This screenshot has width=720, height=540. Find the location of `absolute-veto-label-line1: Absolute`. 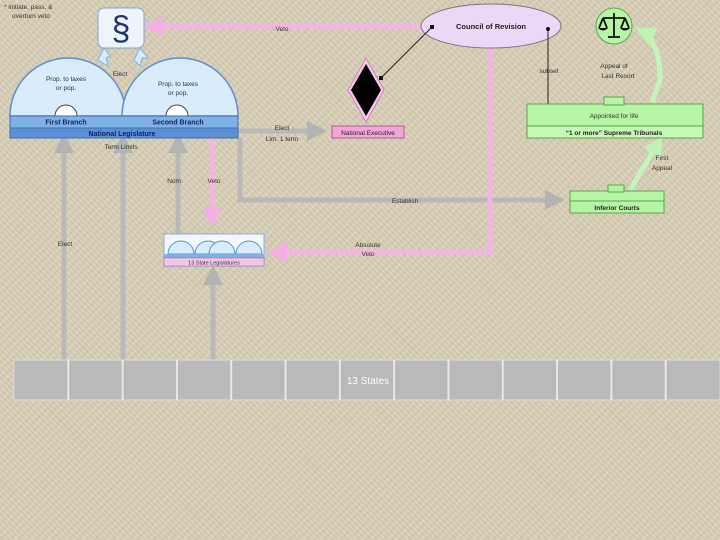

absolute-veto-label-line1: Absolute is located at coordinates (368, 245).